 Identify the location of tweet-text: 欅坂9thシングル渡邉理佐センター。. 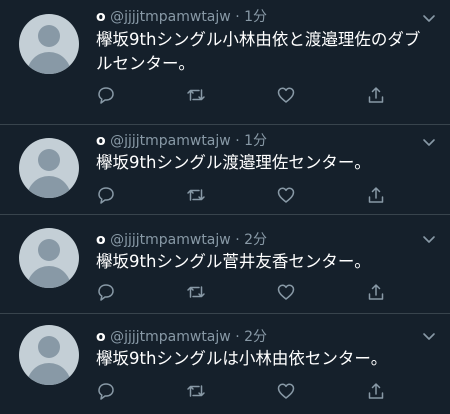
(233, 162).